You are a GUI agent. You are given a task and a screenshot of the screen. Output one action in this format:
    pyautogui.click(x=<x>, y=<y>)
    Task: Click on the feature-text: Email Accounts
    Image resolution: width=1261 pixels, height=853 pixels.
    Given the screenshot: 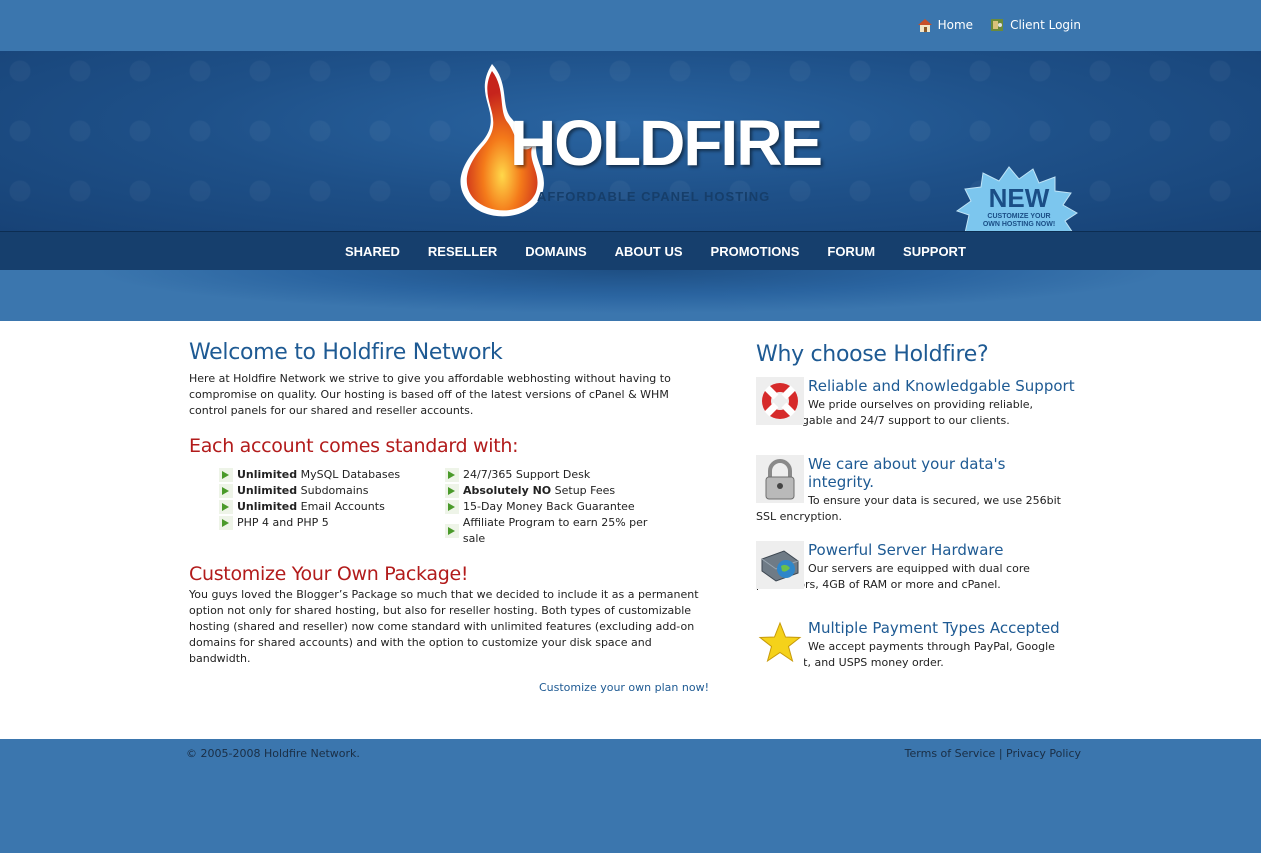 What is the action you would take?
    pyautogui.click(x=341, y=506)
    